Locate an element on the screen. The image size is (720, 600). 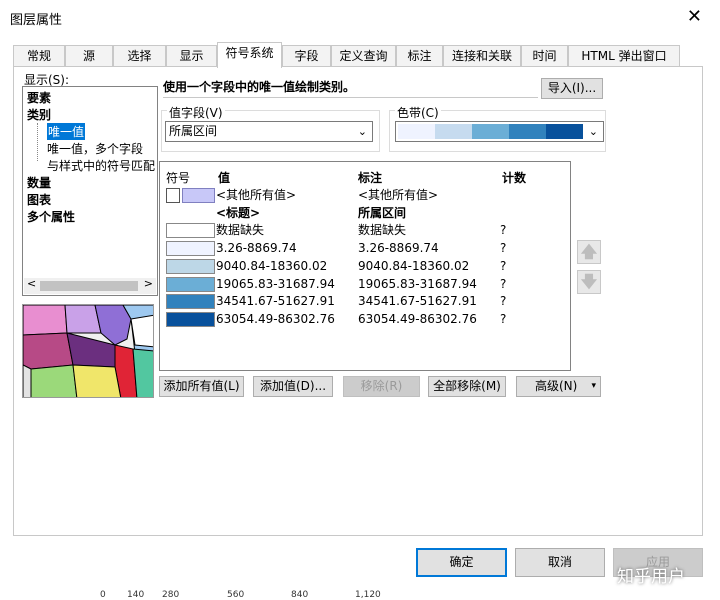
tree-horizontal-scrollbar: < > is located at coordinates (90, 285).